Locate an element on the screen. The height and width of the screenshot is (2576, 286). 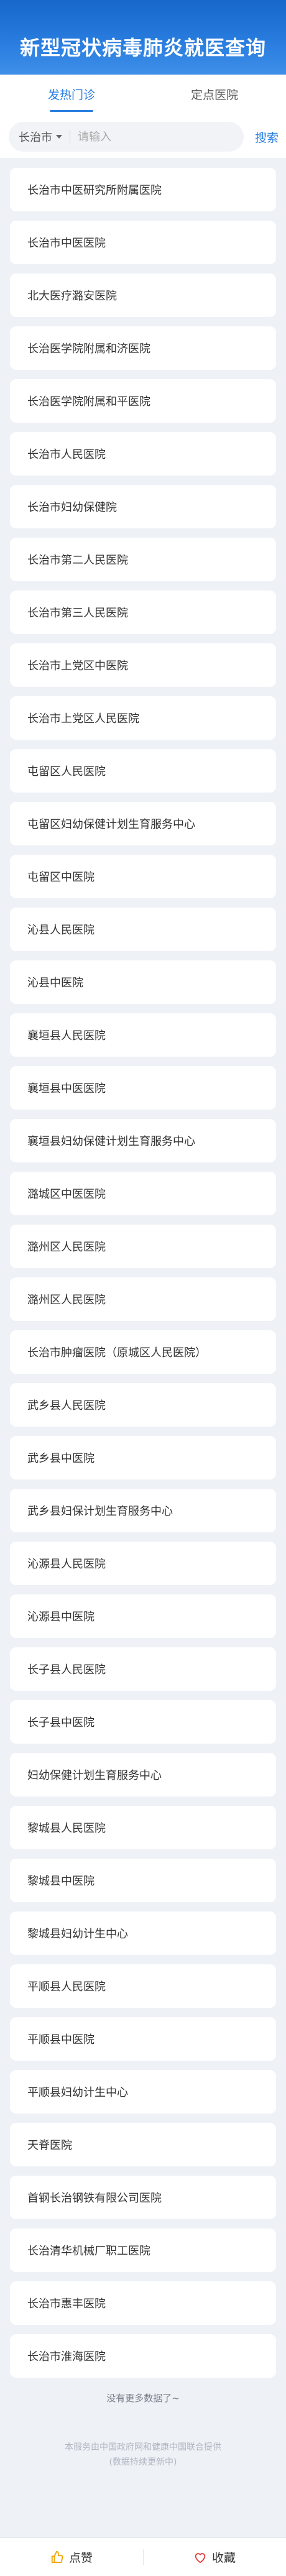
tab-fever-clinic: 发热门诊 is located at coordinates (71, 95).